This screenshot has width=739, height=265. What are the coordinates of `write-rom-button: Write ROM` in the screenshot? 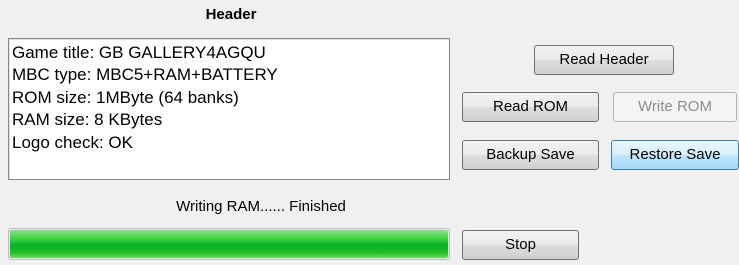 It's located at (675, 107).